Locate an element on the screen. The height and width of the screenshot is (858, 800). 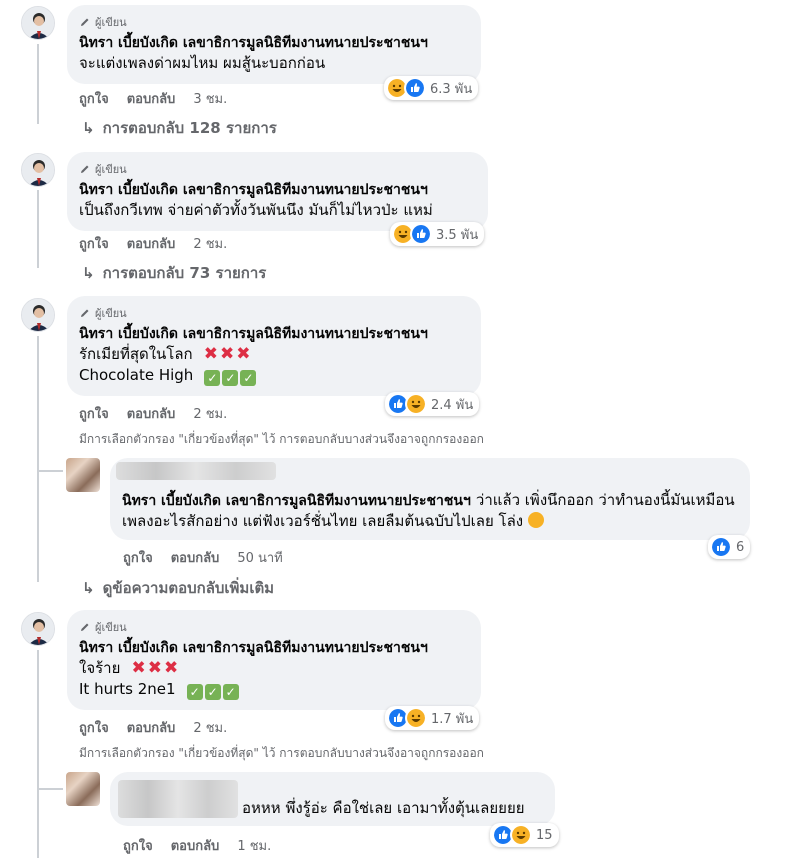
view-more-replies-link: ↳ ดูข้อความตอบกลับเพิ่มเติม is located at coordinates (178, 588).